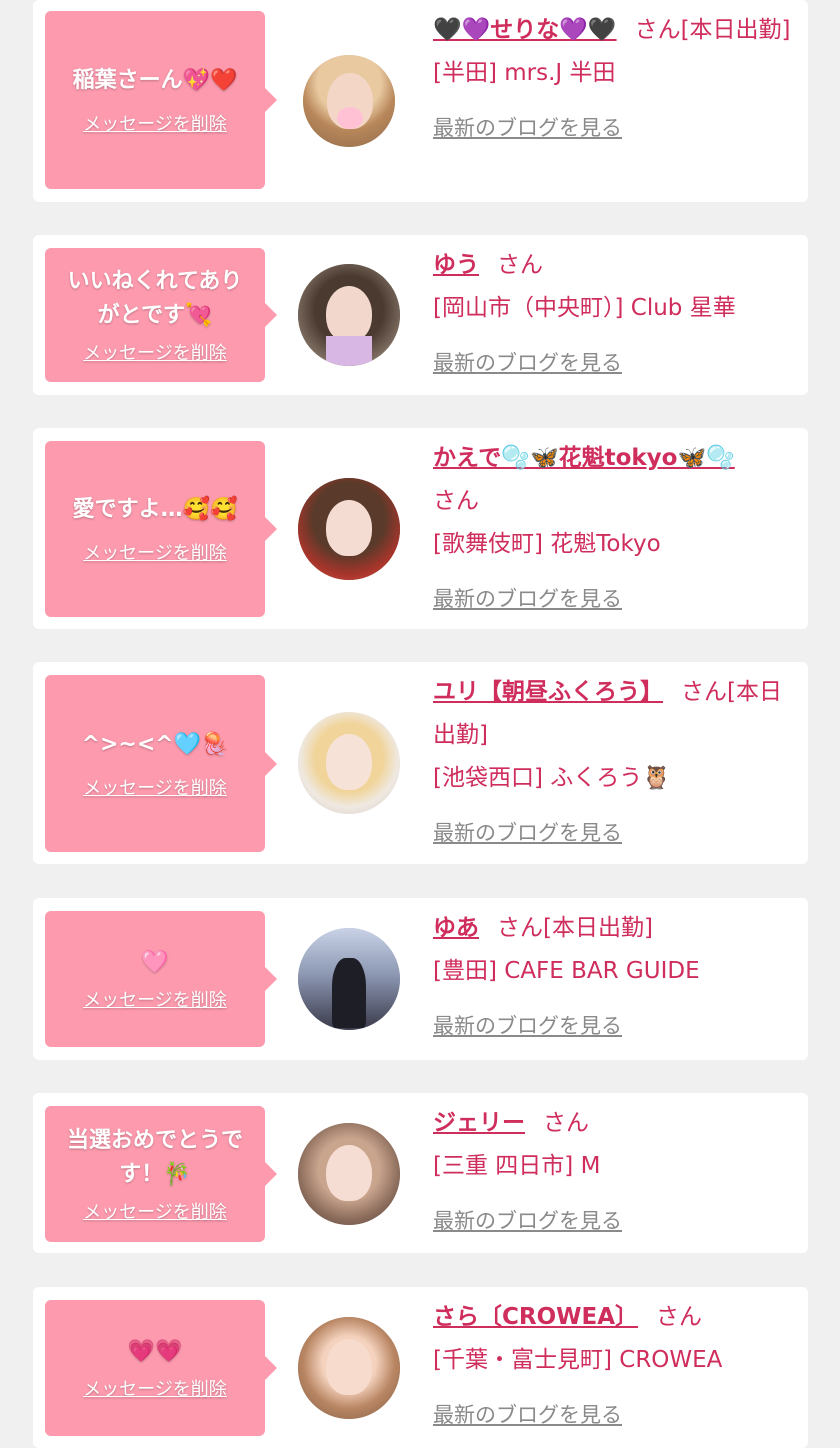 This screenshot has height=1448, width=840. Describe the element at coordinates (535, 1317) in the screenshot. I see `user-name-link: さら〔CROWEA〕` at that location.